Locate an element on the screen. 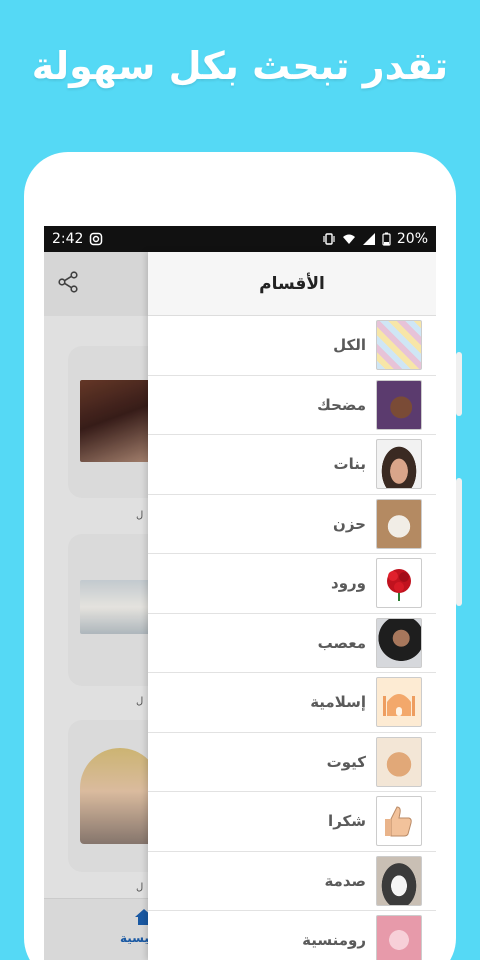 The image size is (480, 960). roses-thumbnail-icon is located at coordinates (399, 583).